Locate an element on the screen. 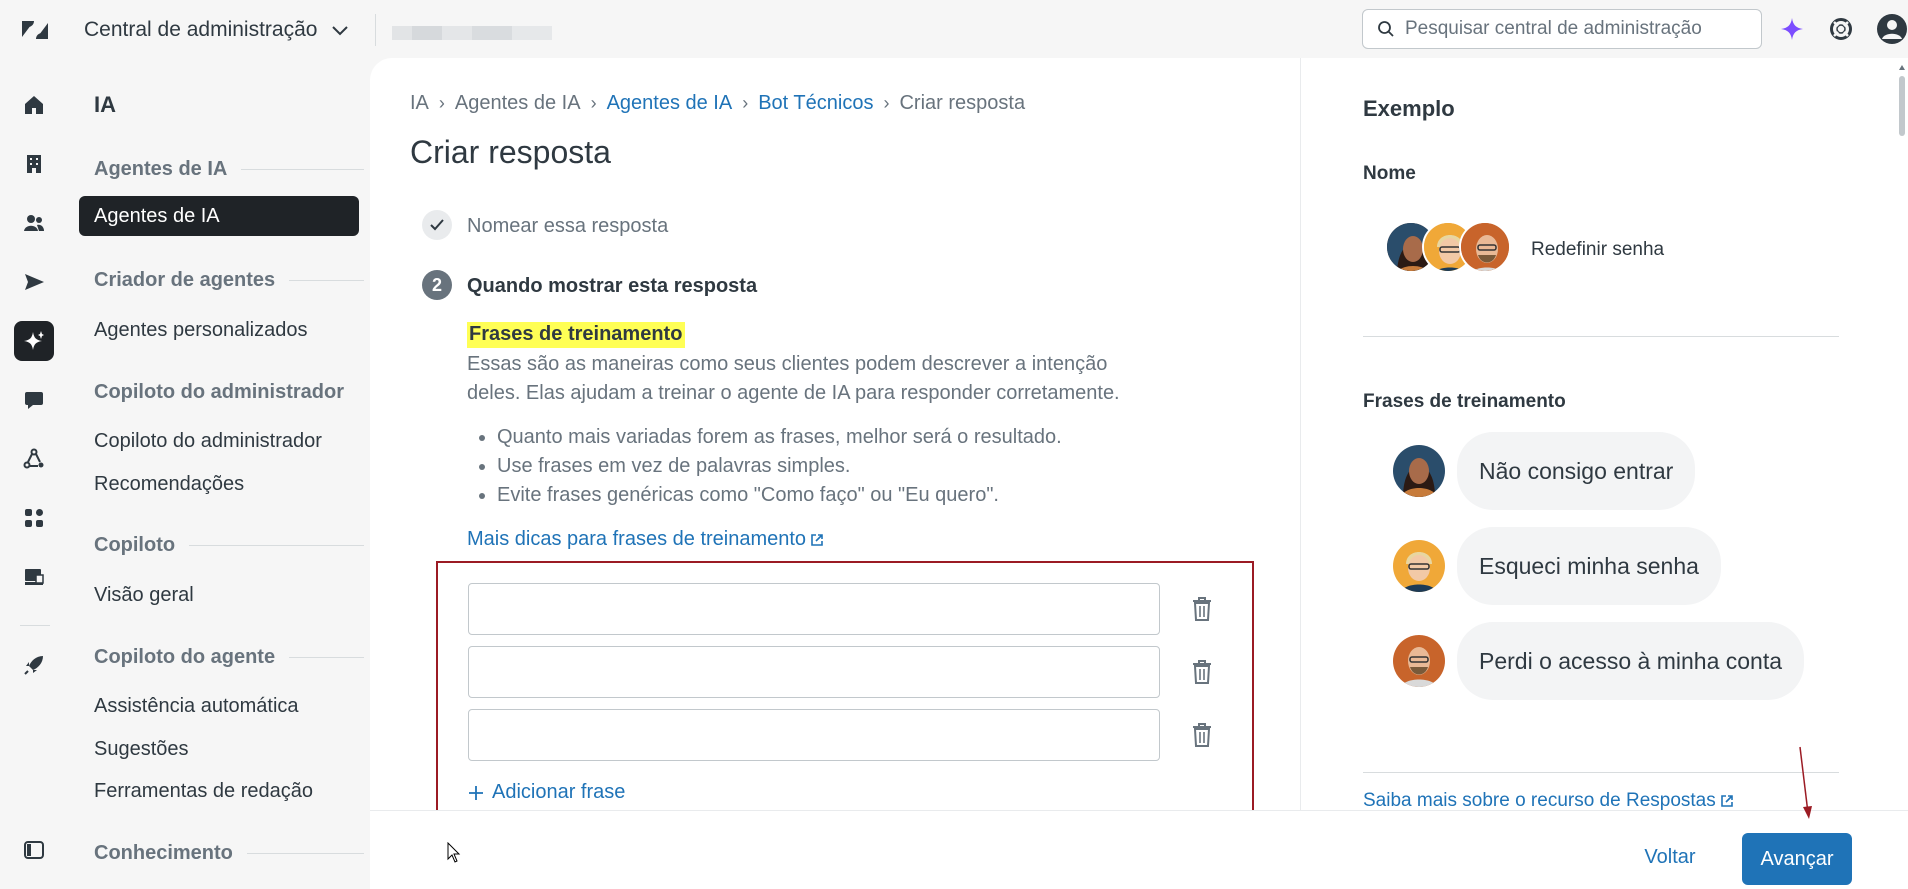 The width and height of the screenshot is (1908, 889). nav-section-knowledge: Conhecimento is located at coordinates (229, 853).